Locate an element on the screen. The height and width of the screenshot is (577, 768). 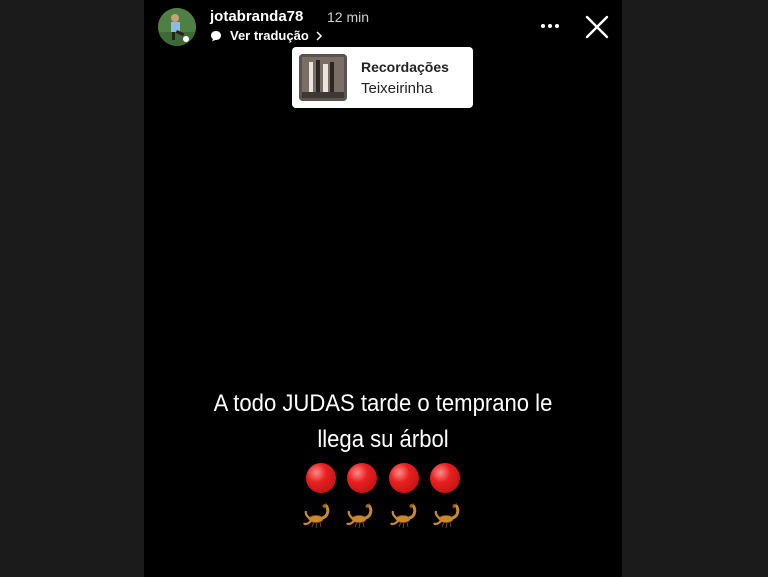
album-cover is located at coordinates (323, 77).